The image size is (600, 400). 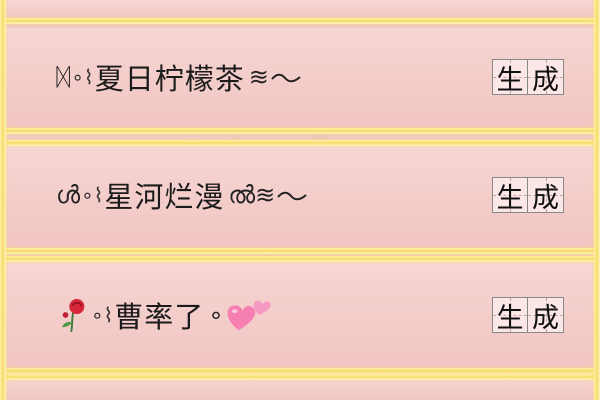 I want to click on name-row-1: ᛞ ∘⌇ 夏日柠檬茶 ≋ 生 成, so click(x=300, y=77).